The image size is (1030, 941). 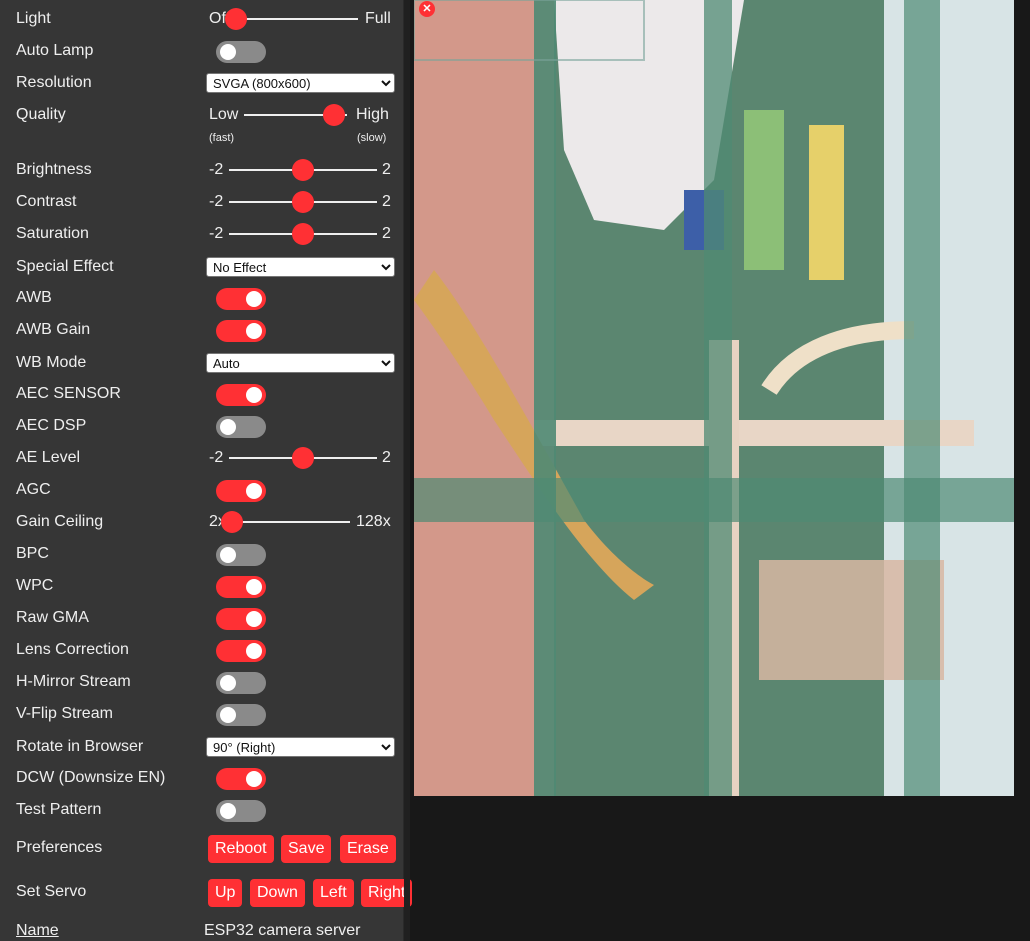 I want to click on servo-up-button: Up, so click(x=225, y=893).